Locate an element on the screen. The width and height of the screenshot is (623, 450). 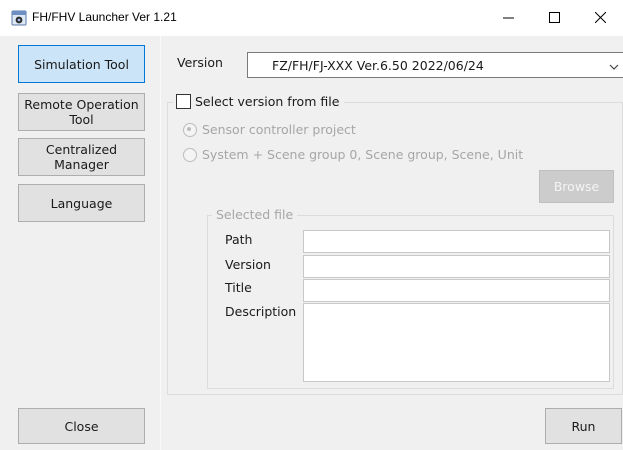
minimize-button is located at coordinates (508, 18).